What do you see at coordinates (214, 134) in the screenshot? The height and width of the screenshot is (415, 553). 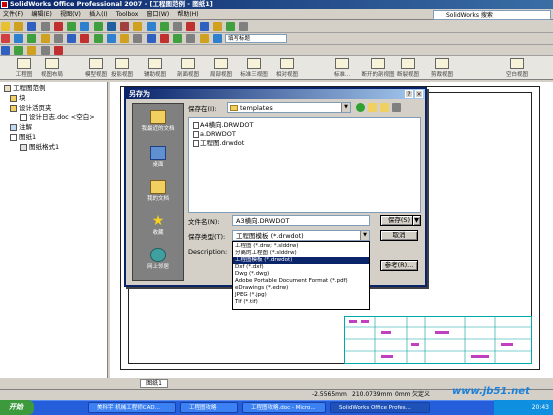 I see `file-item: a.DRWDOT` at bounding box center [214, 134].